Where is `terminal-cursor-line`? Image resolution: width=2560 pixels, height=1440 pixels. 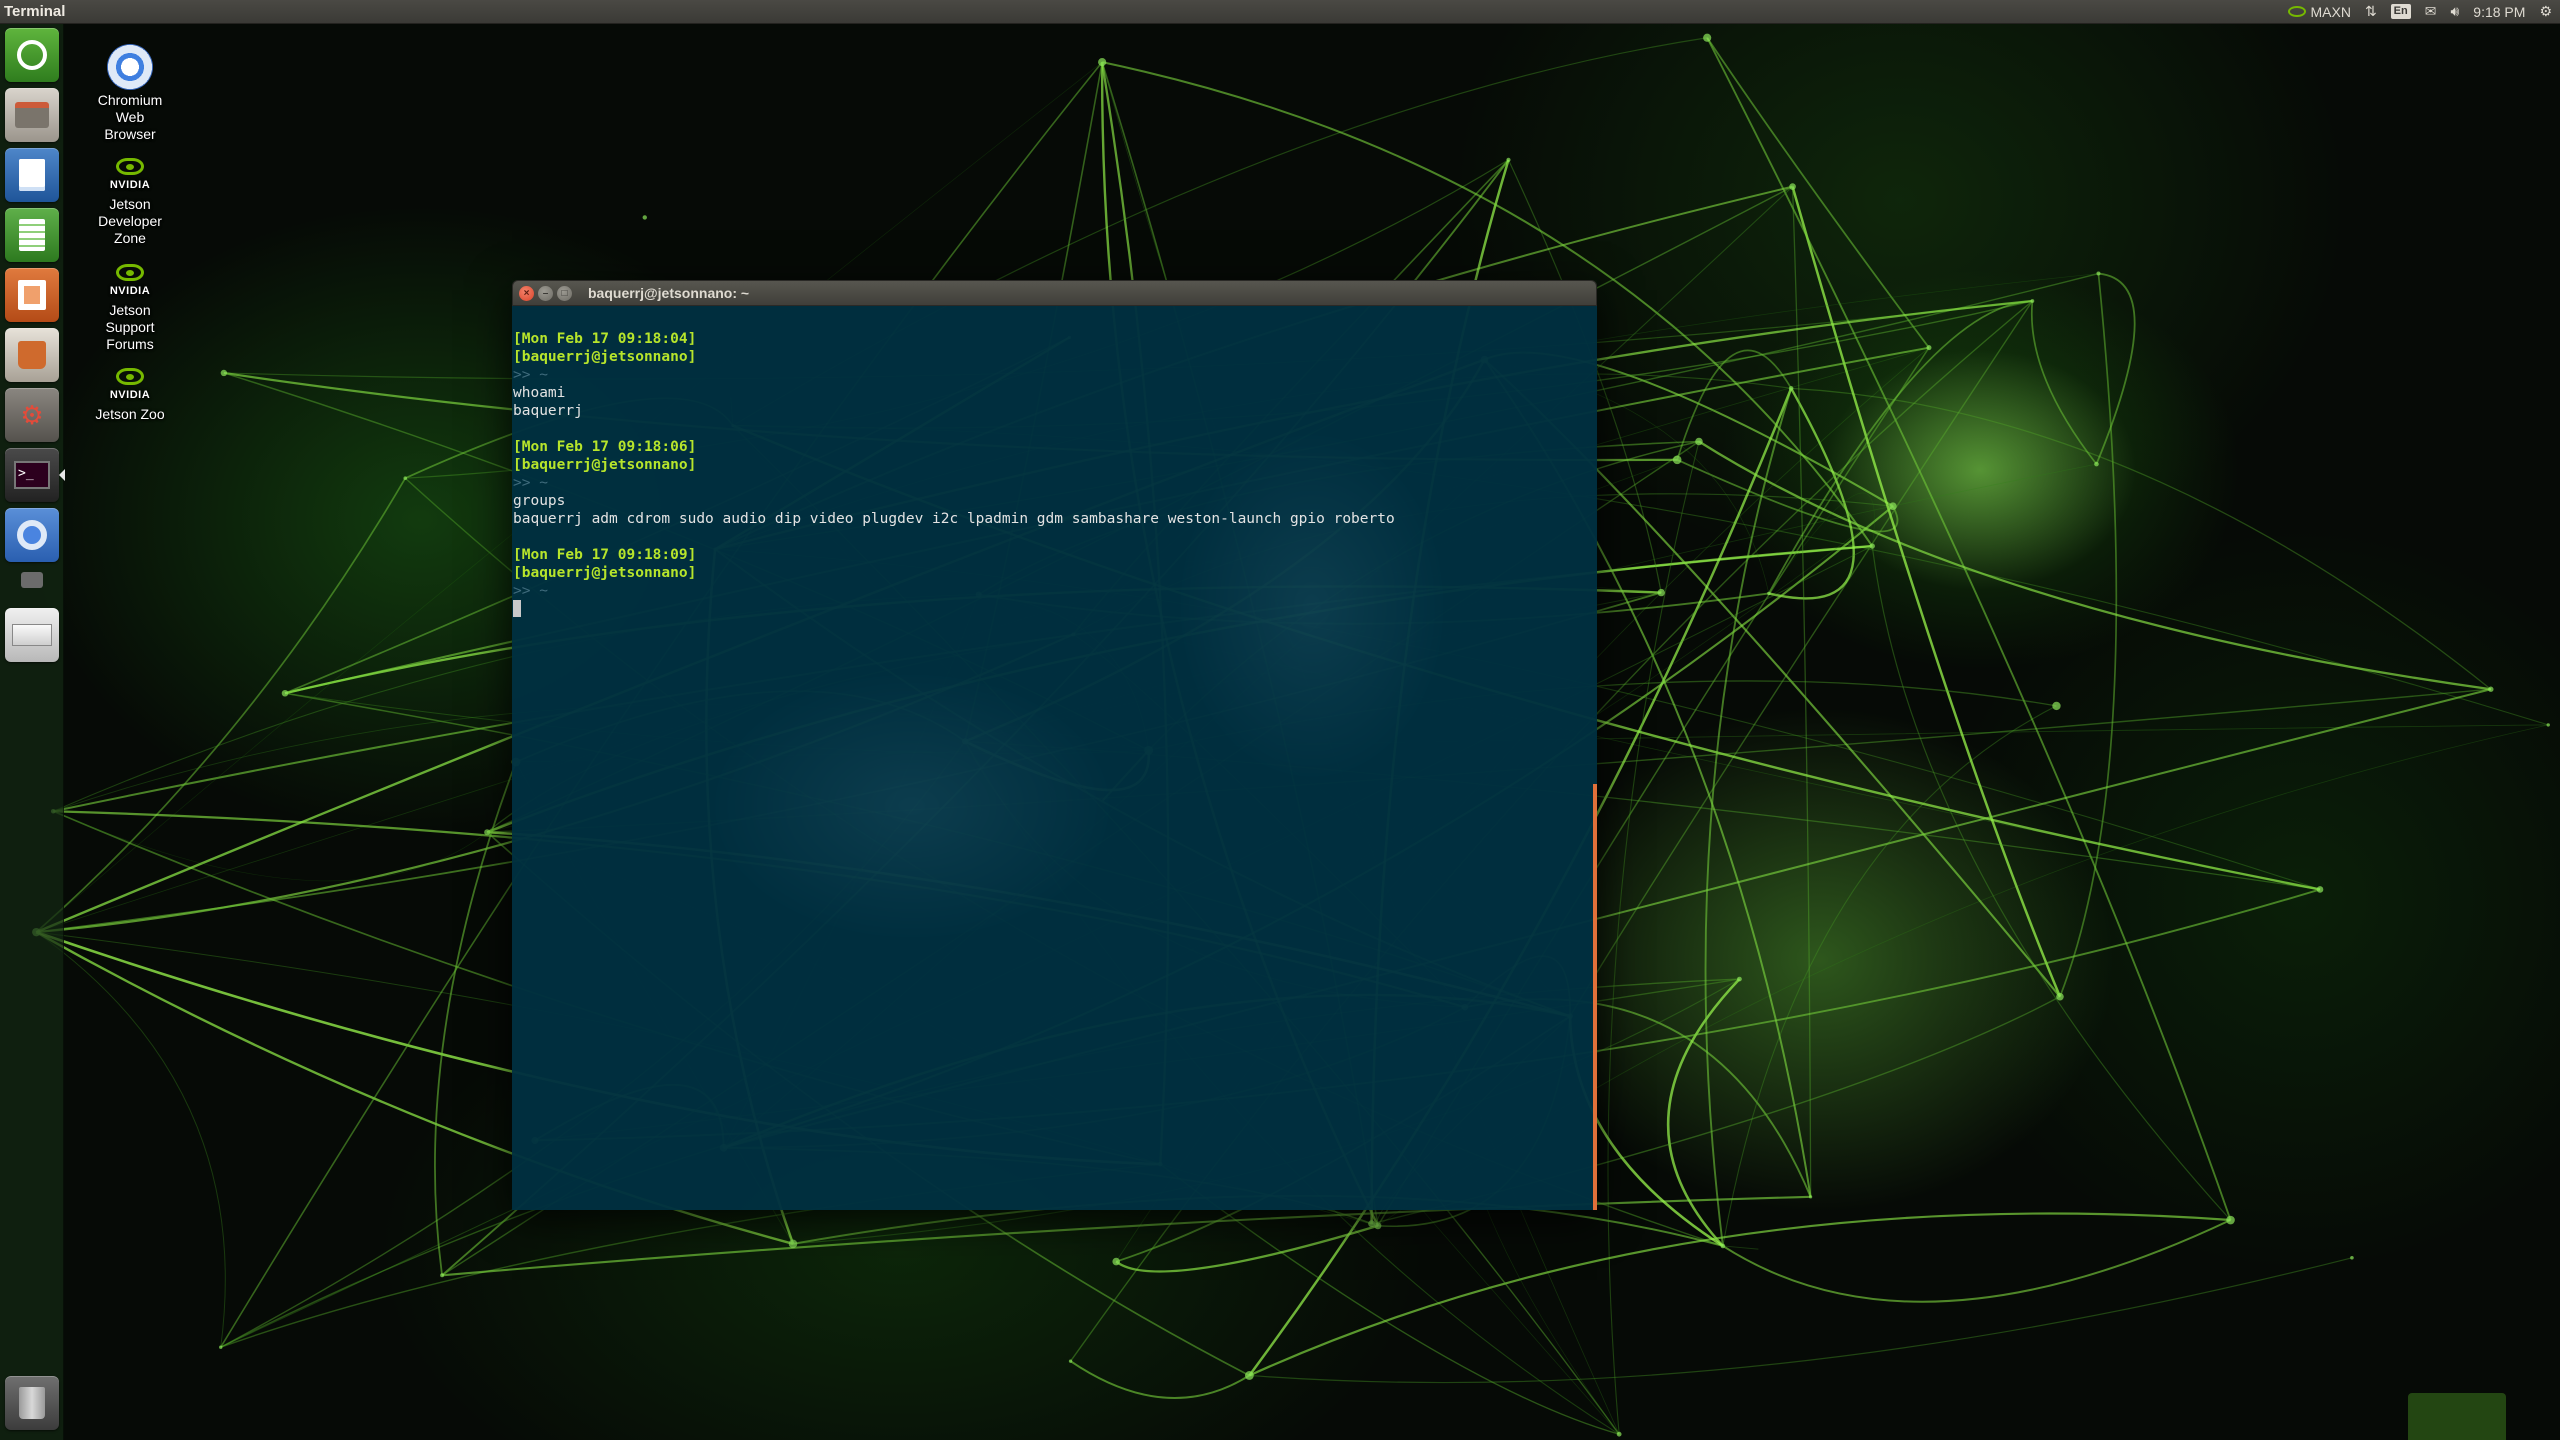
terminal-cursor-line is located at coordinates (1055, 609).